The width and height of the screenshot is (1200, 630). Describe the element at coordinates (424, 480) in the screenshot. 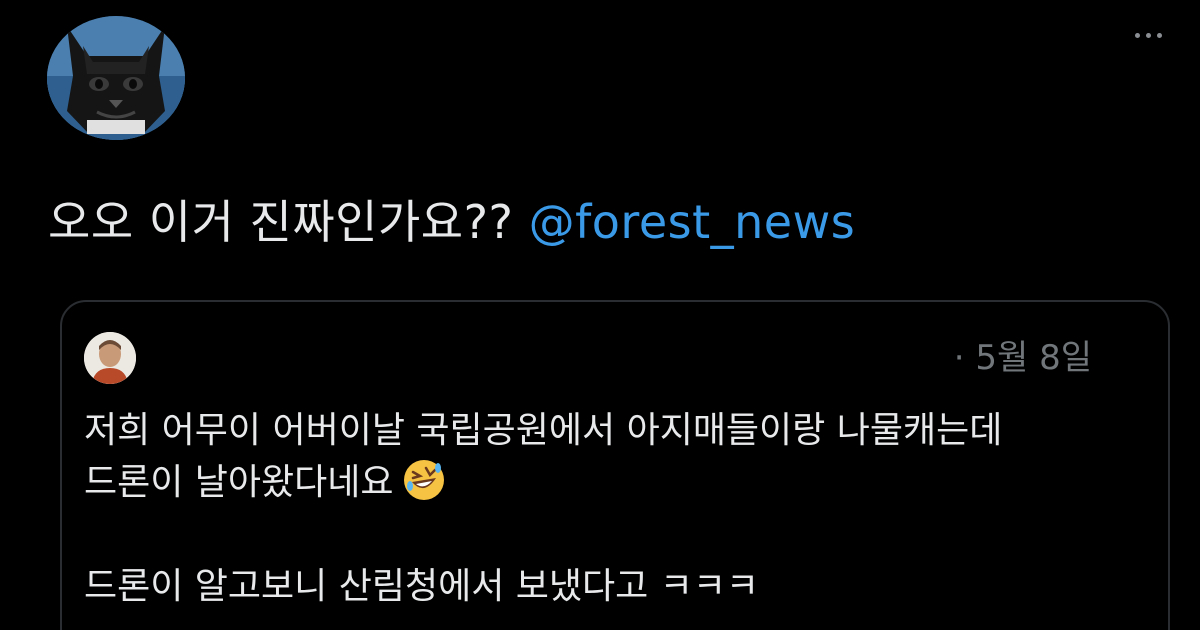

I see `rolling-on-floor-laughing-emoji` at that location.